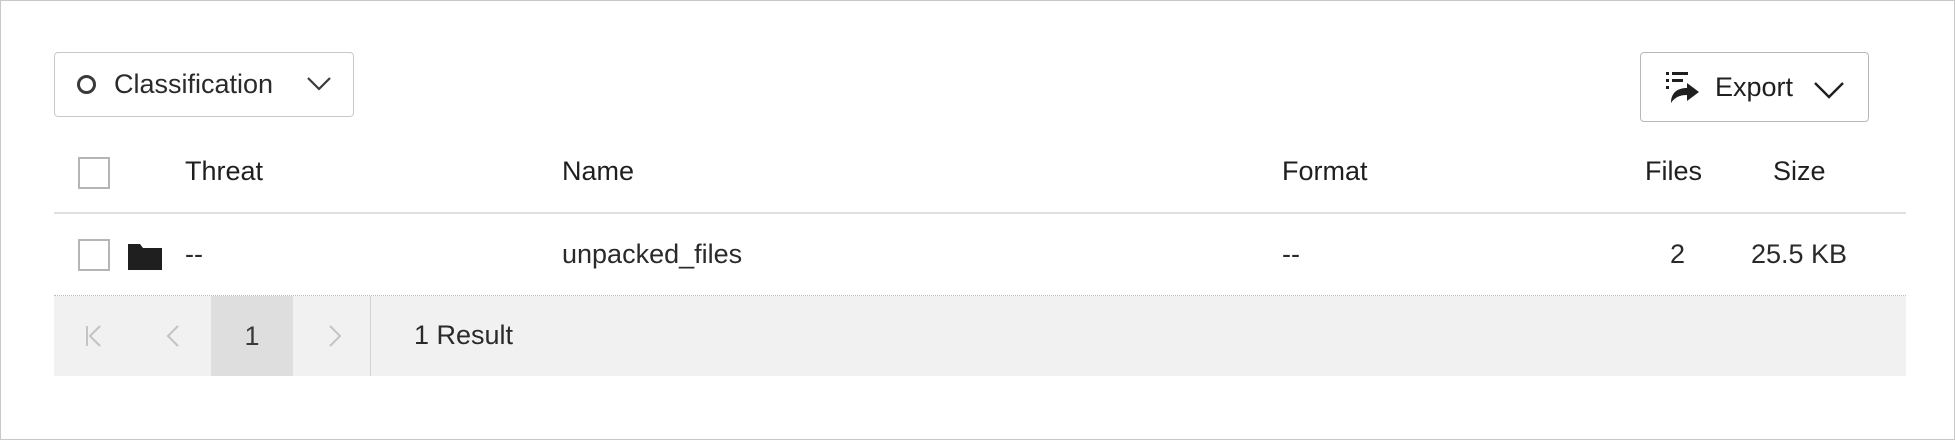 The width and height of the screenshot is (1955, 440). I want to click on pager-divider, so click(370, 336).